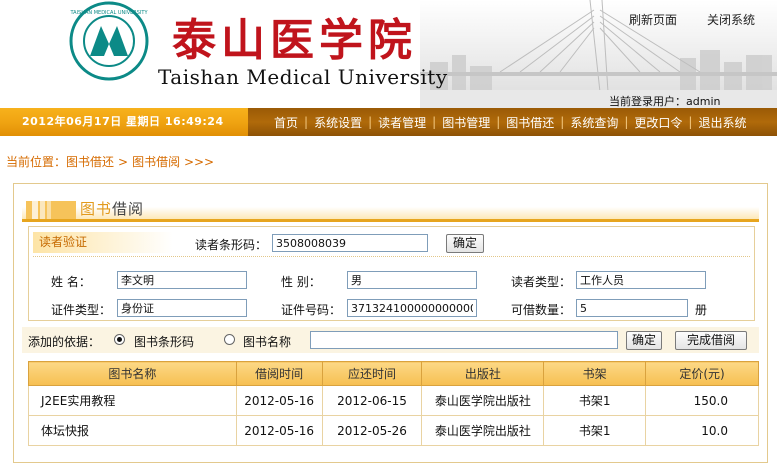  What do you see at coordinates (182, 308) in the screenshot?
I see `id-type-field` at bounding box center [182, 308].